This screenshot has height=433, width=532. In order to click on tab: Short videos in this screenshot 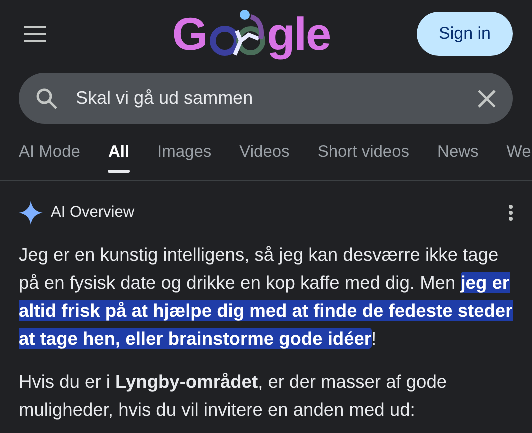, I will do `click(364, 160)`.